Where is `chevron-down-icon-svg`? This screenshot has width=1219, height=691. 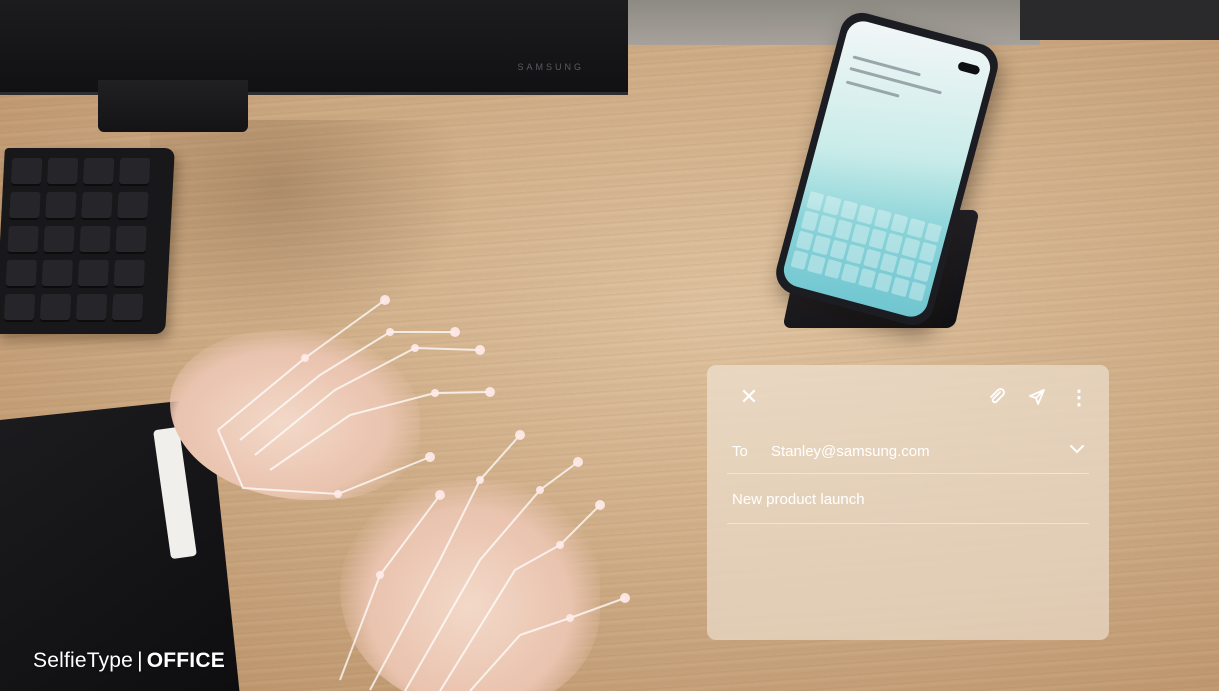 chevron-down-icon-svg is located at coordinates (1077, 449).